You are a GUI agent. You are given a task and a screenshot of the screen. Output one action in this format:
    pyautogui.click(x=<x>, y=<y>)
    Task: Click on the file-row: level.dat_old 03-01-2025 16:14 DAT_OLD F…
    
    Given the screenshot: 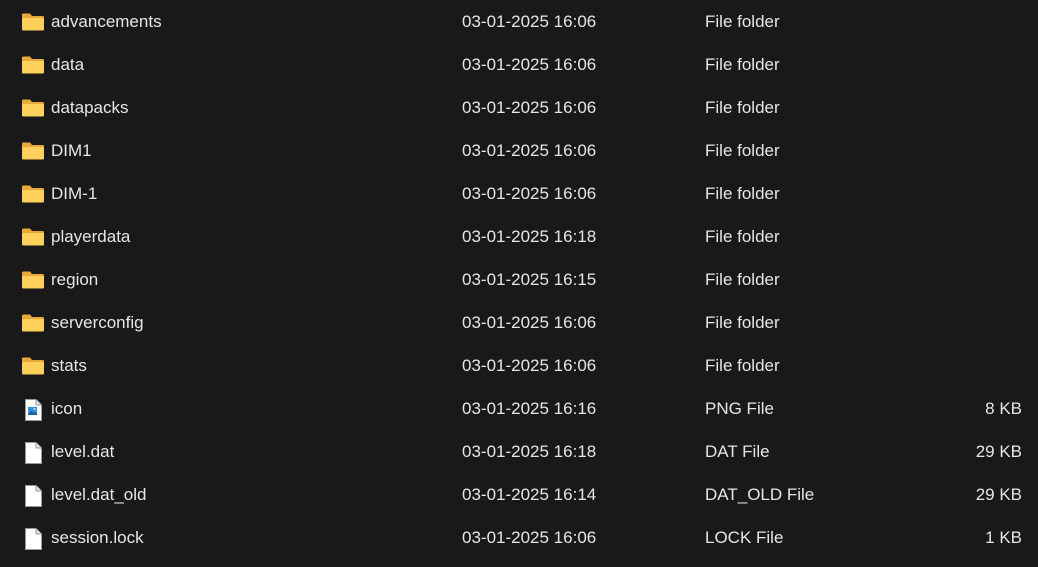 What is the action you would take?
    pyautogui.click(x=519, y=495)
    